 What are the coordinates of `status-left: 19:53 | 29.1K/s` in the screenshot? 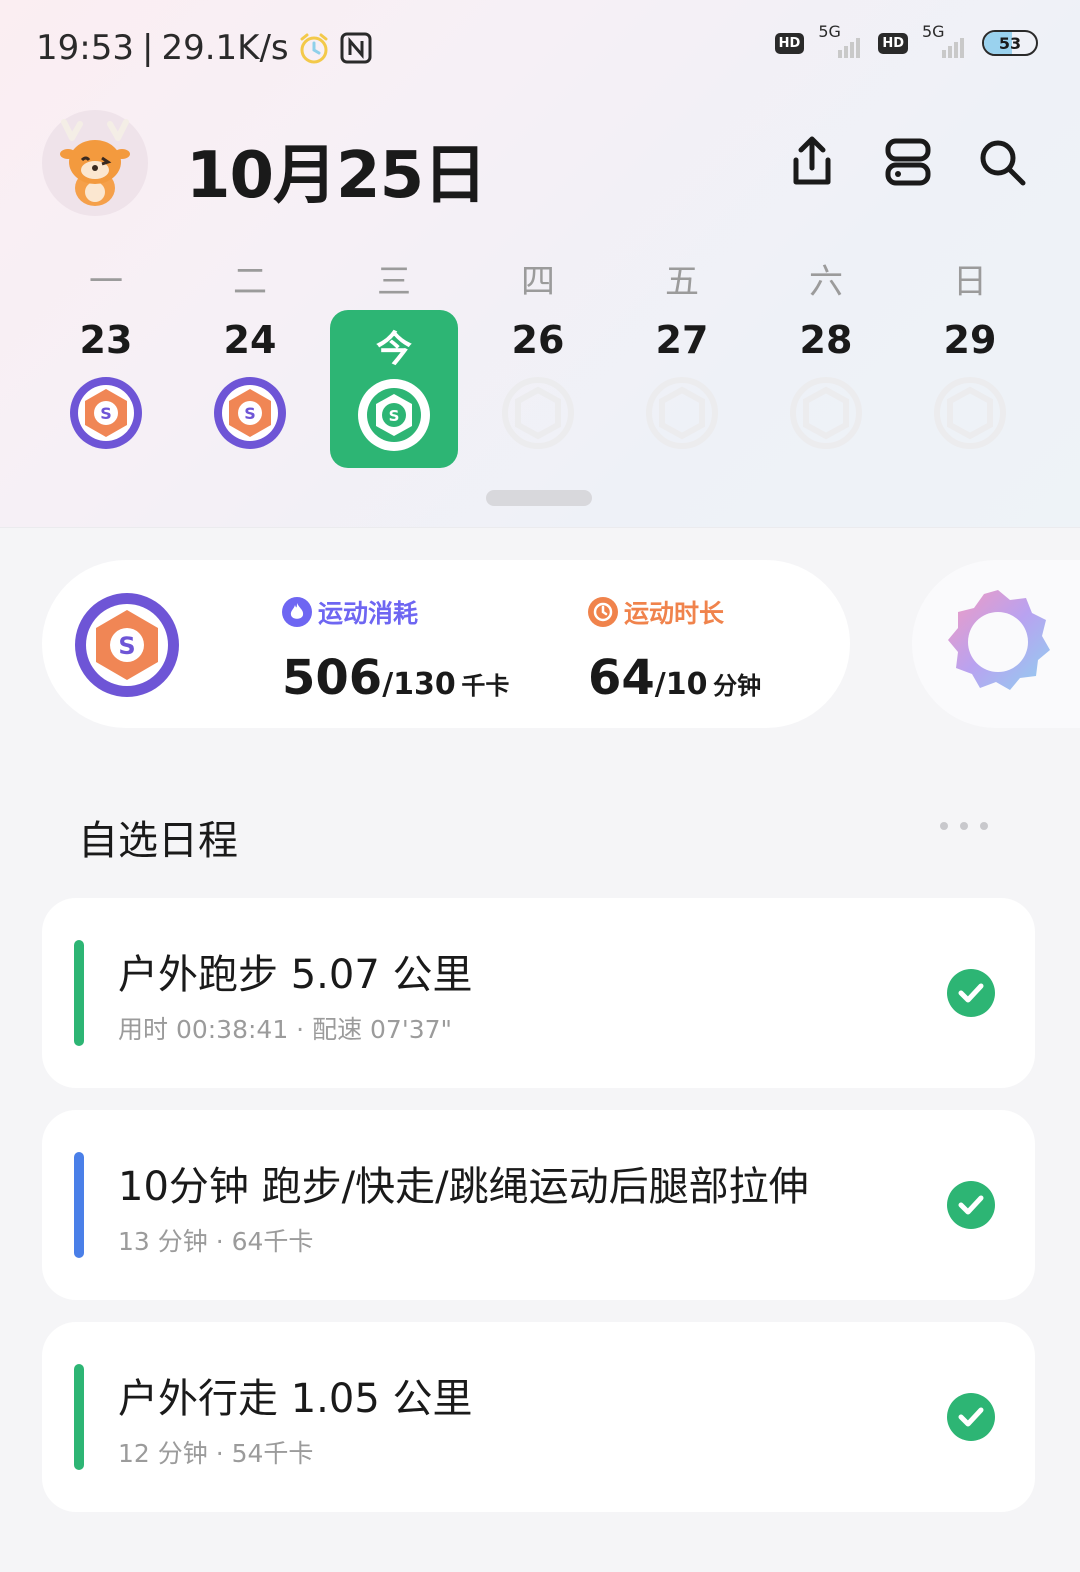 It's located at (204, 48).